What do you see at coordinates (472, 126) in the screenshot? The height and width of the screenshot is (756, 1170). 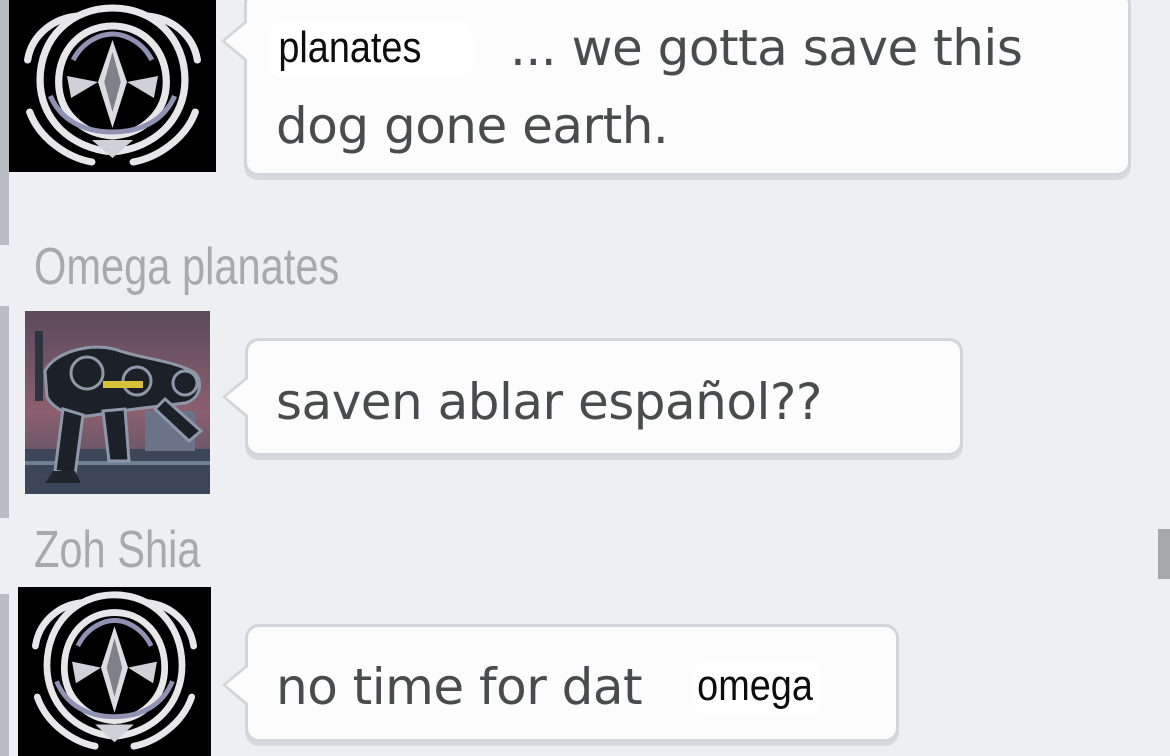 I see `message-text: dog gone earth.` at bounding box center [472, 126].